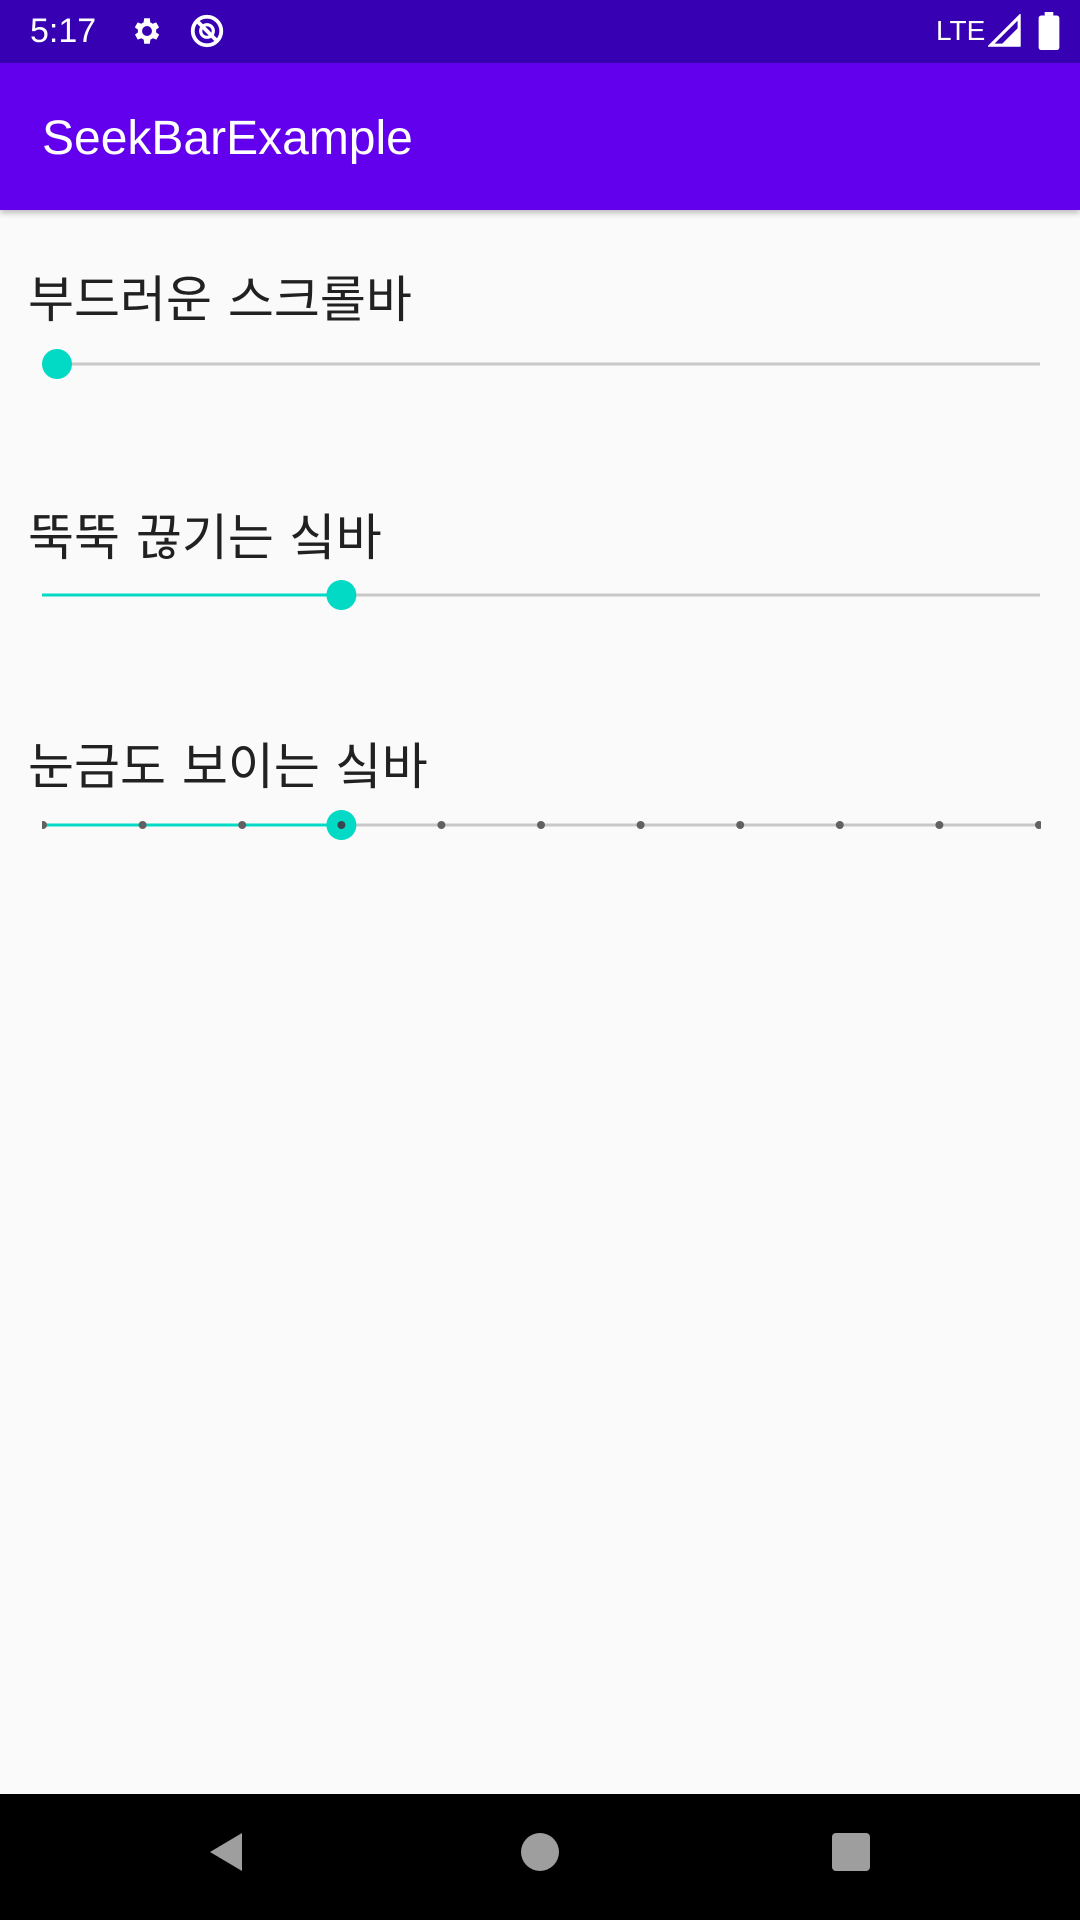 Image resolution: width=1080 pixels, height=1920 pixels. I want to click on seekbar-ticks, so click(541, 825).